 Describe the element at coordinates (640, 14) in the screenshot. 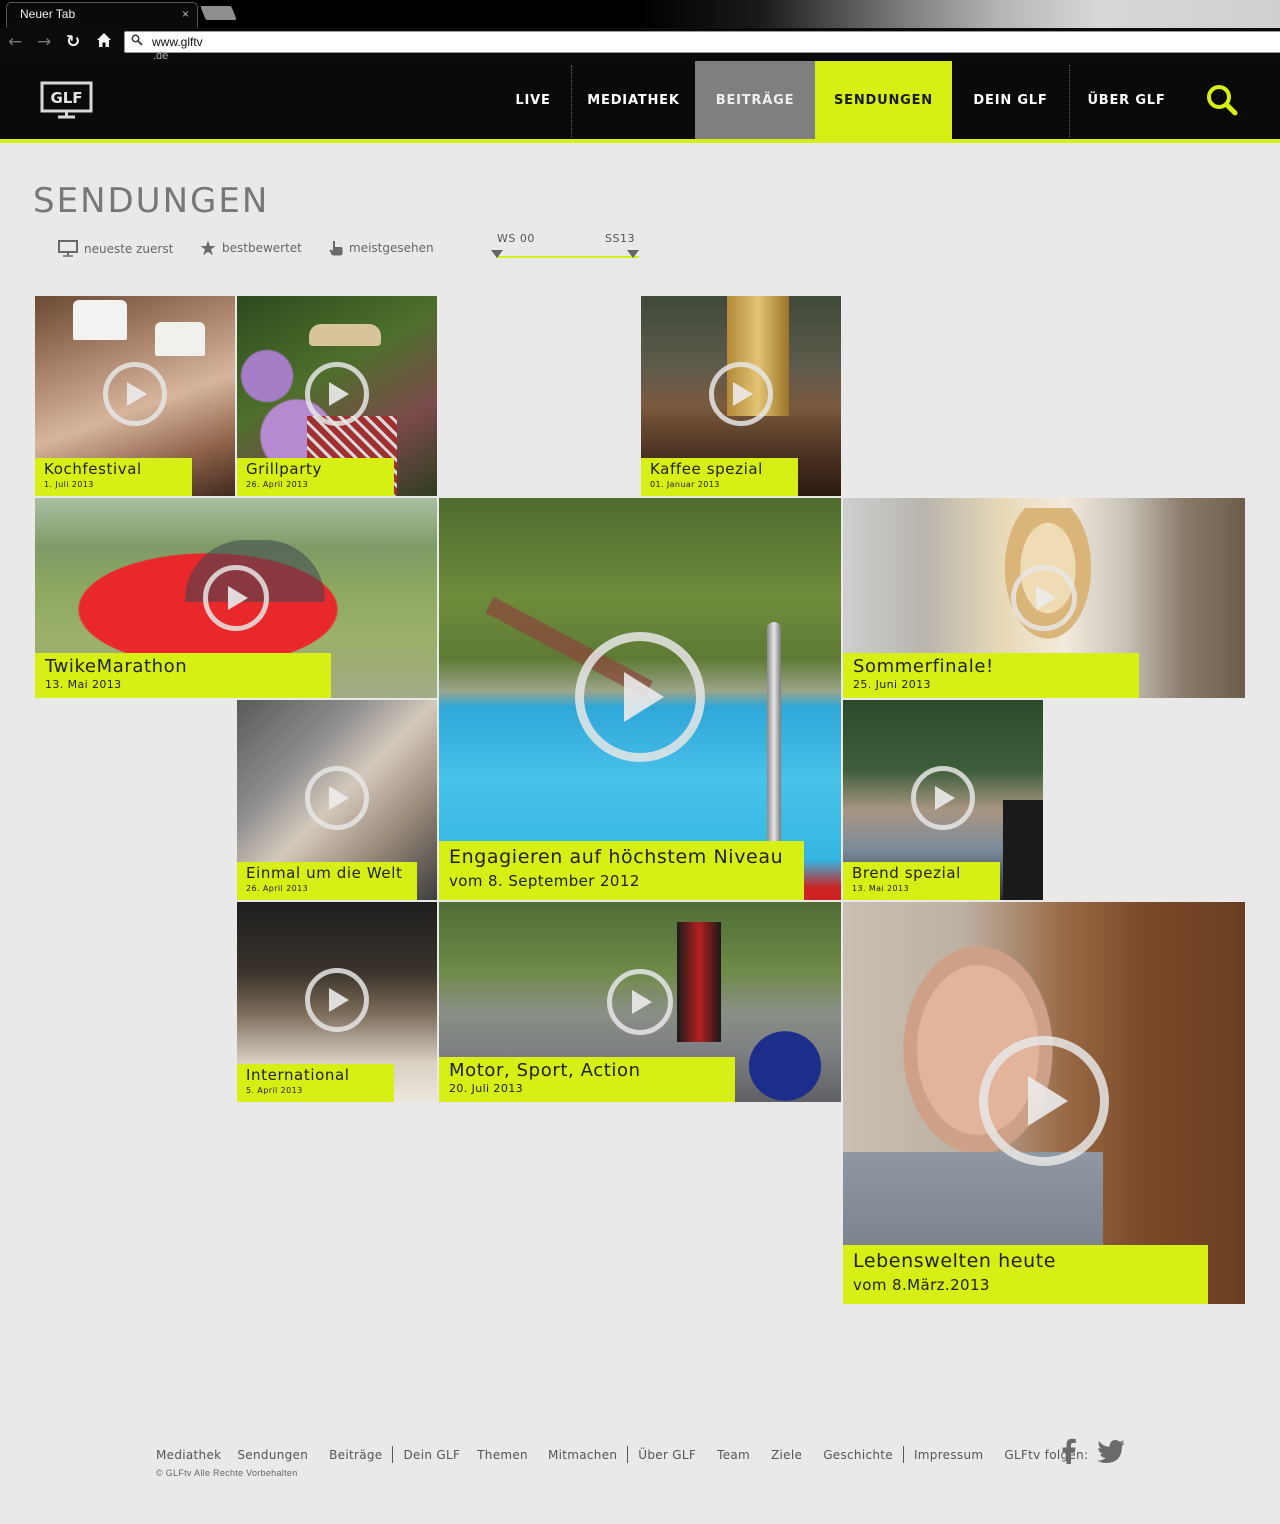

I see `browser-tab-strip: Neuer Tab ×` at that location.